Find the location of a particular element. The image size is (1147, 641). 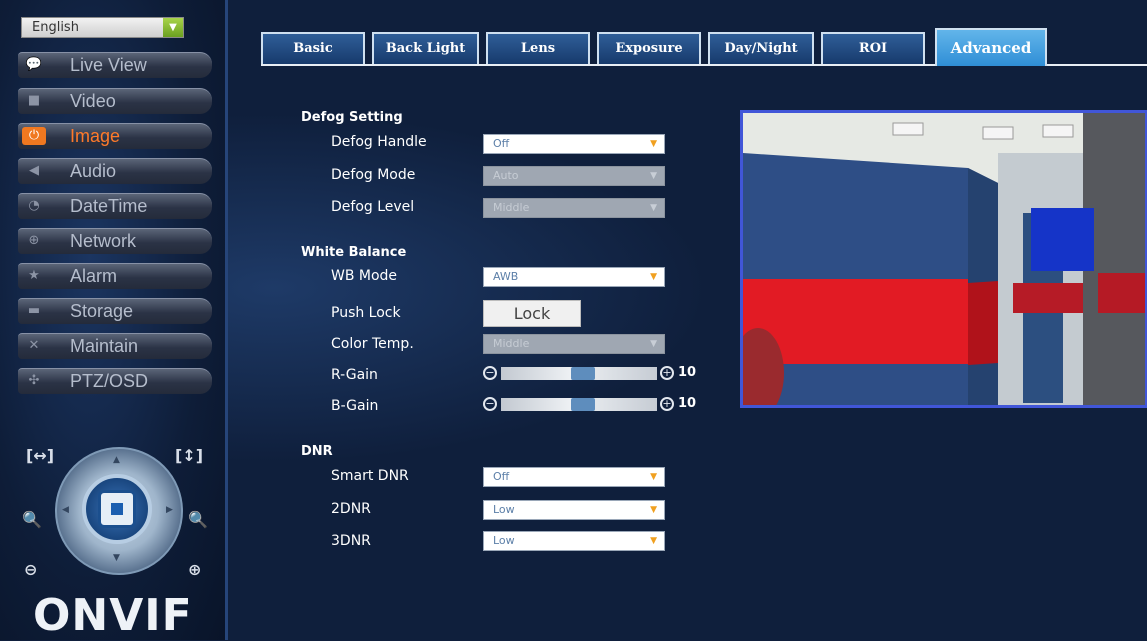

power-icon: ⏻ is located at coordinates (34, 136).